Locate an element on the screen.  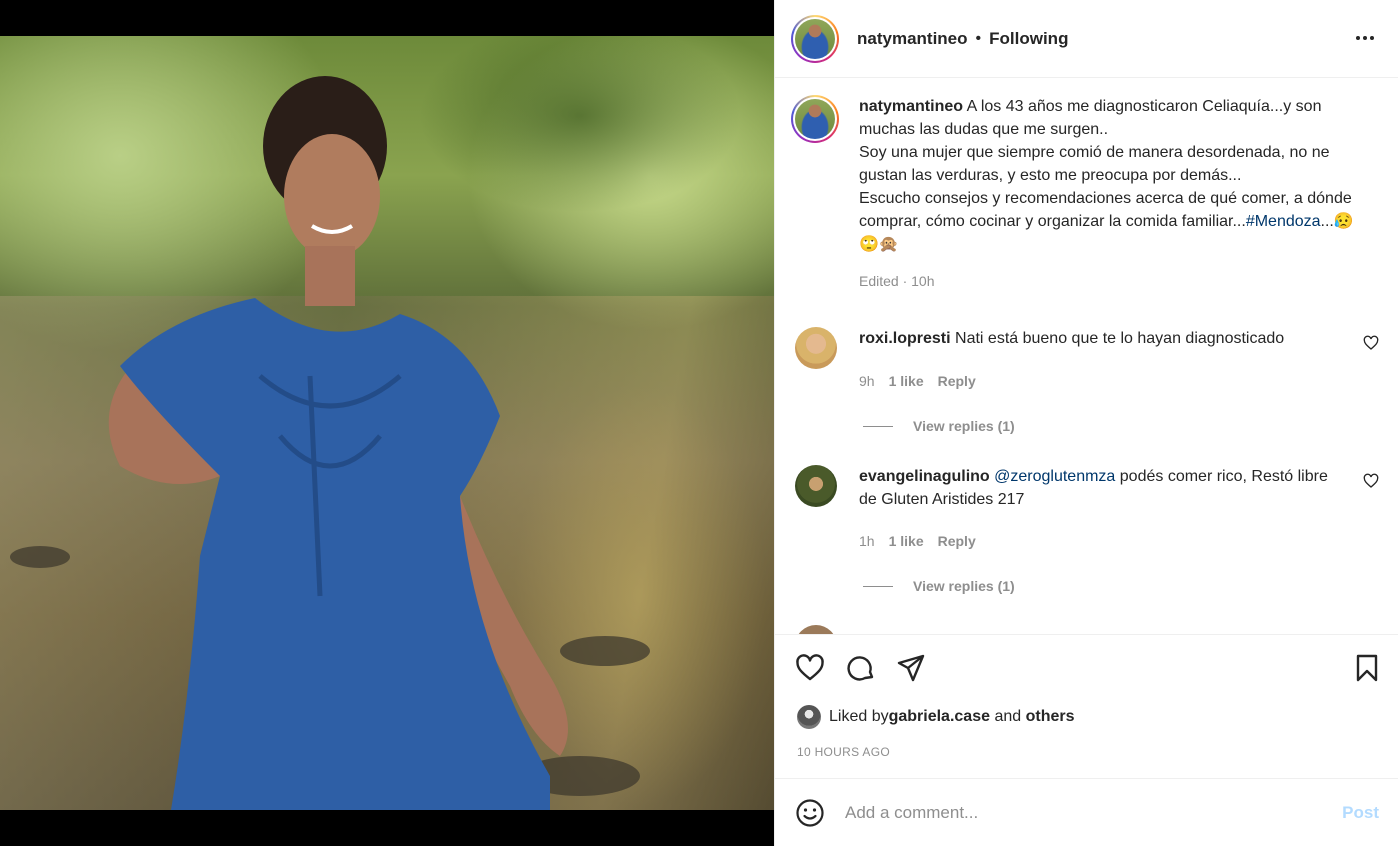
comment-input is located at coordinates (1080, 812).